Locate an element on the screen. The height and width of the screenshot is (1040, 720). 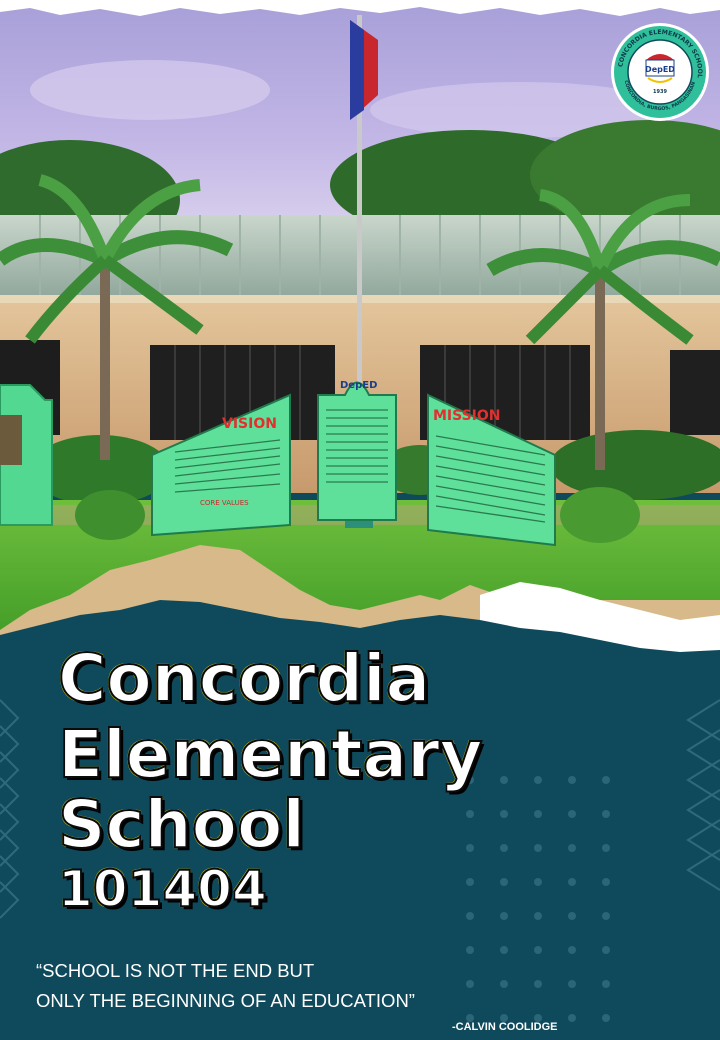
quote-line-1: “SCHOOL IS NOT THE END BUT is located at coordinates (175, 970).